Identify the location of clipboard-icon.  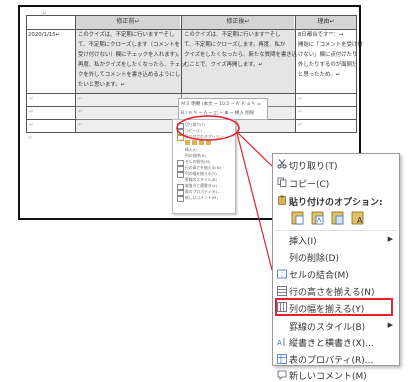
(282, 200).